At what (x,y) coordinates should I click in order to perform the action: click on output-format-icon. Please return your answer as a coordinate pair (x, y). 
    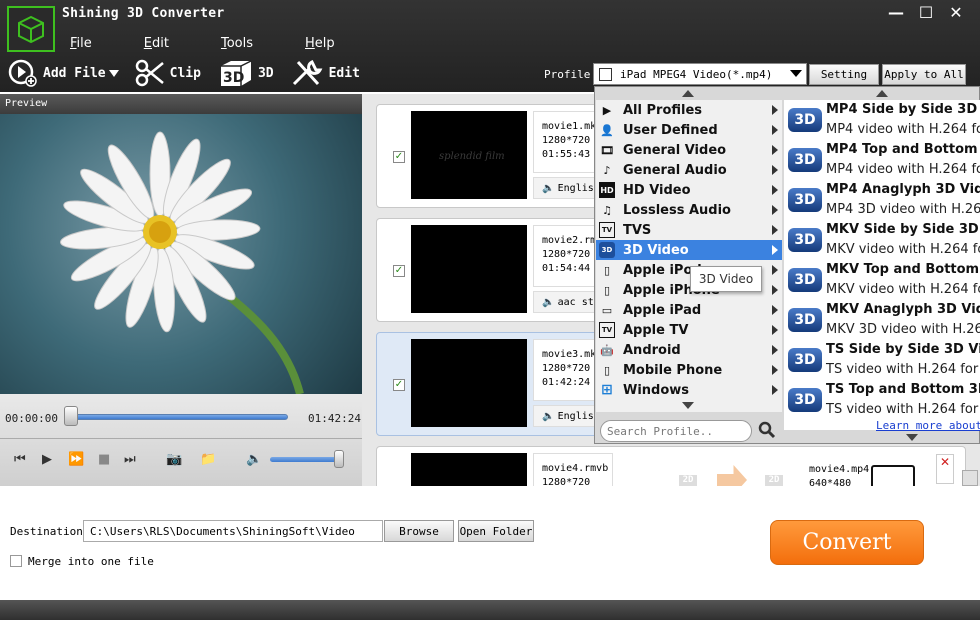
    Looking at the image, I should click on (893, 475).